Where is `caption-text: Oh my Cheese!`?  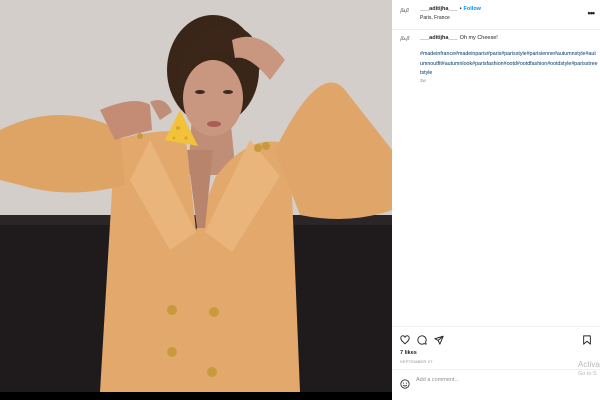
caption-text: Oh my Cheese! is located at coordinates (478, 38).